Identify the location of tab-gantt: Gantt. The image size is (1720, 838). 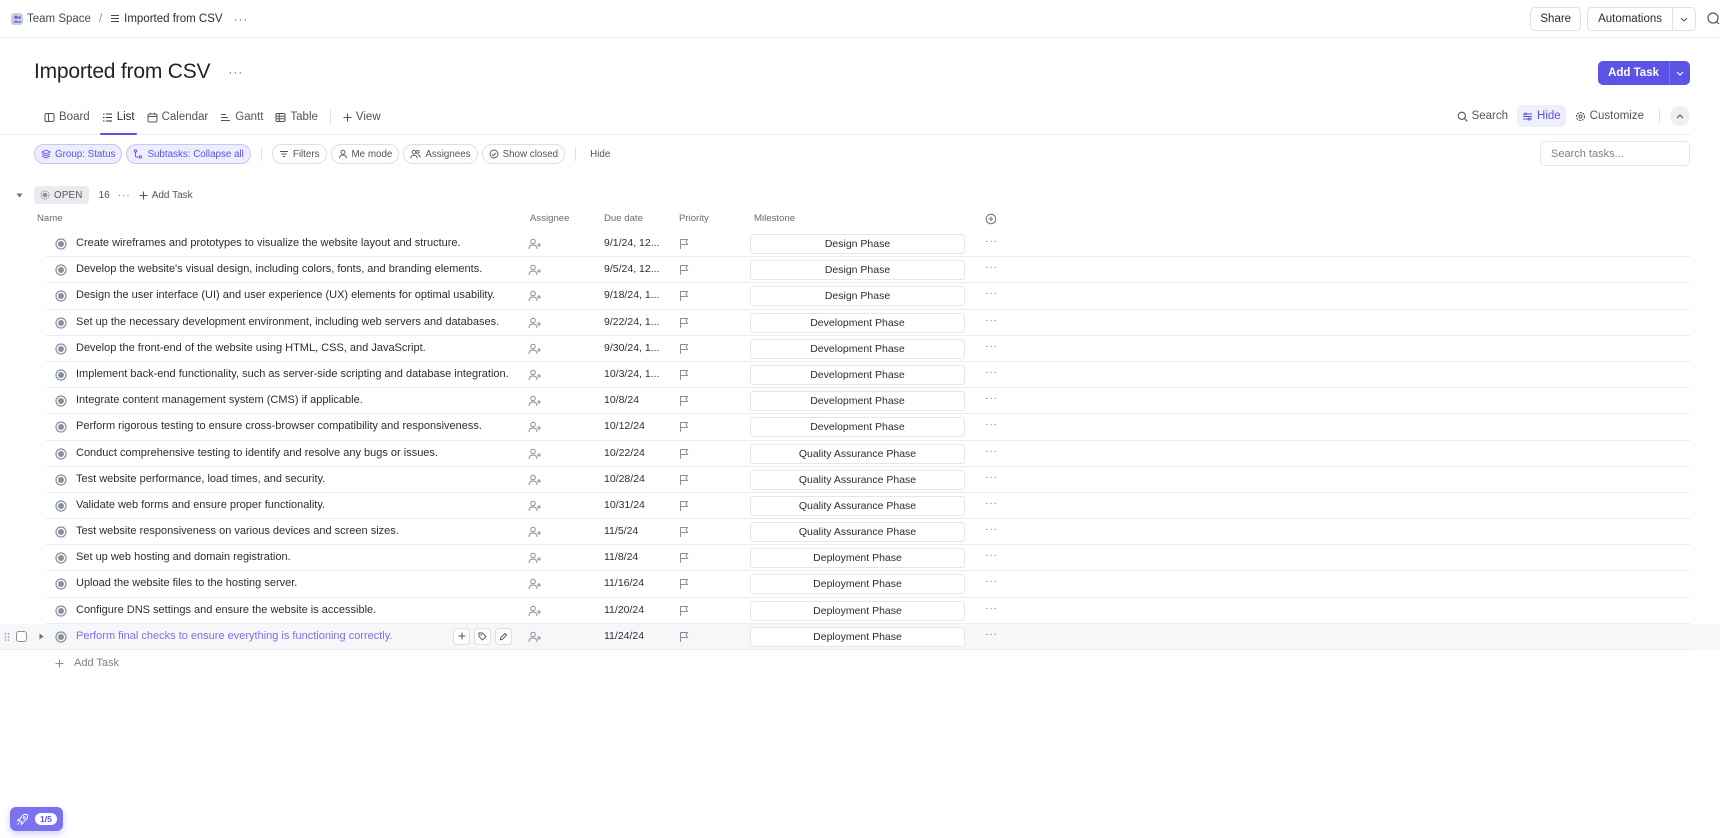
(241, 117).